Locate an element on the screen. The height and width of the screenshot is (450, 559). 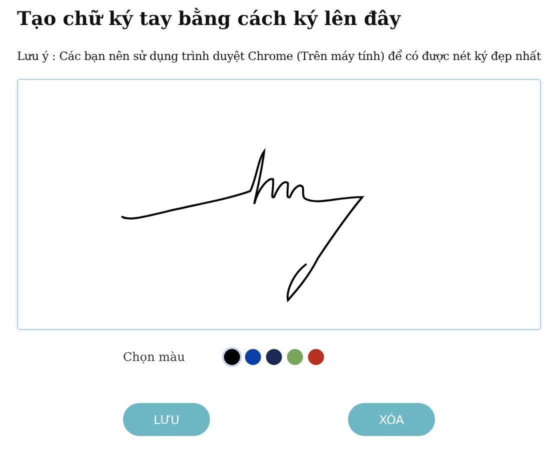
save-button: LƯU is located at coordinates (166, 419).